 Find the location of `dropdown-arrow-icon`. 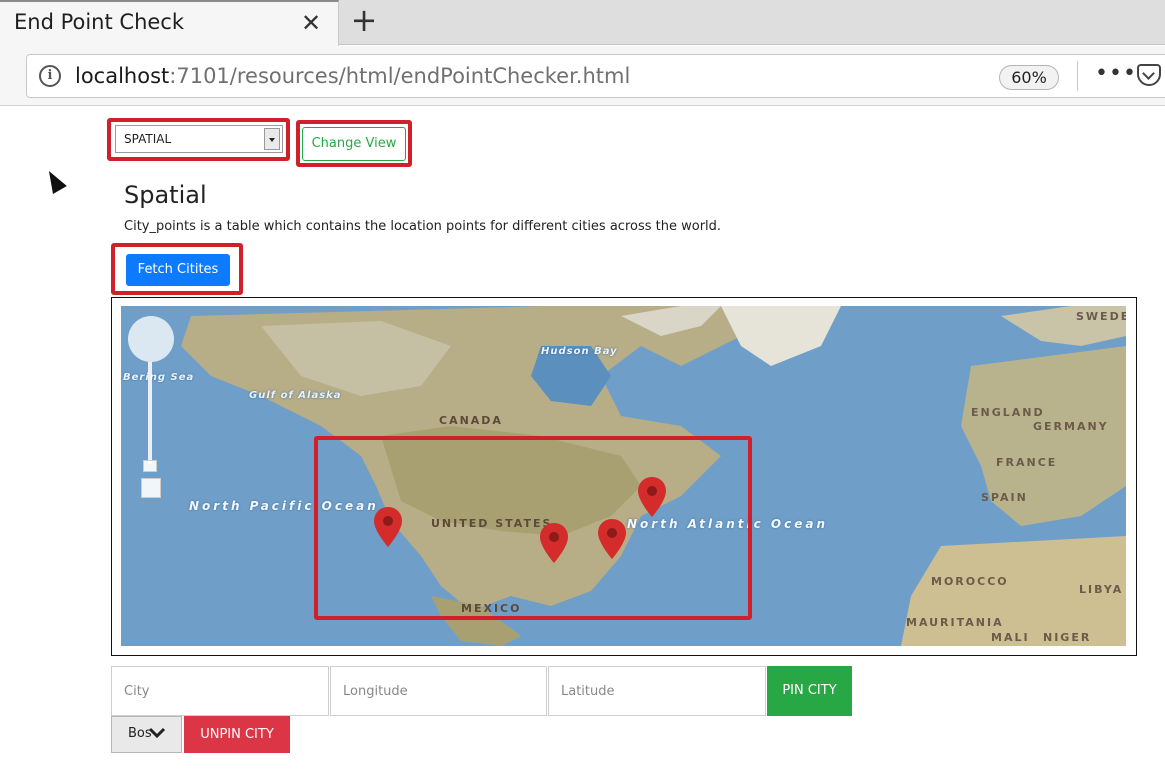

dropdown-arrow-icon is located at coordinates (272, 139).